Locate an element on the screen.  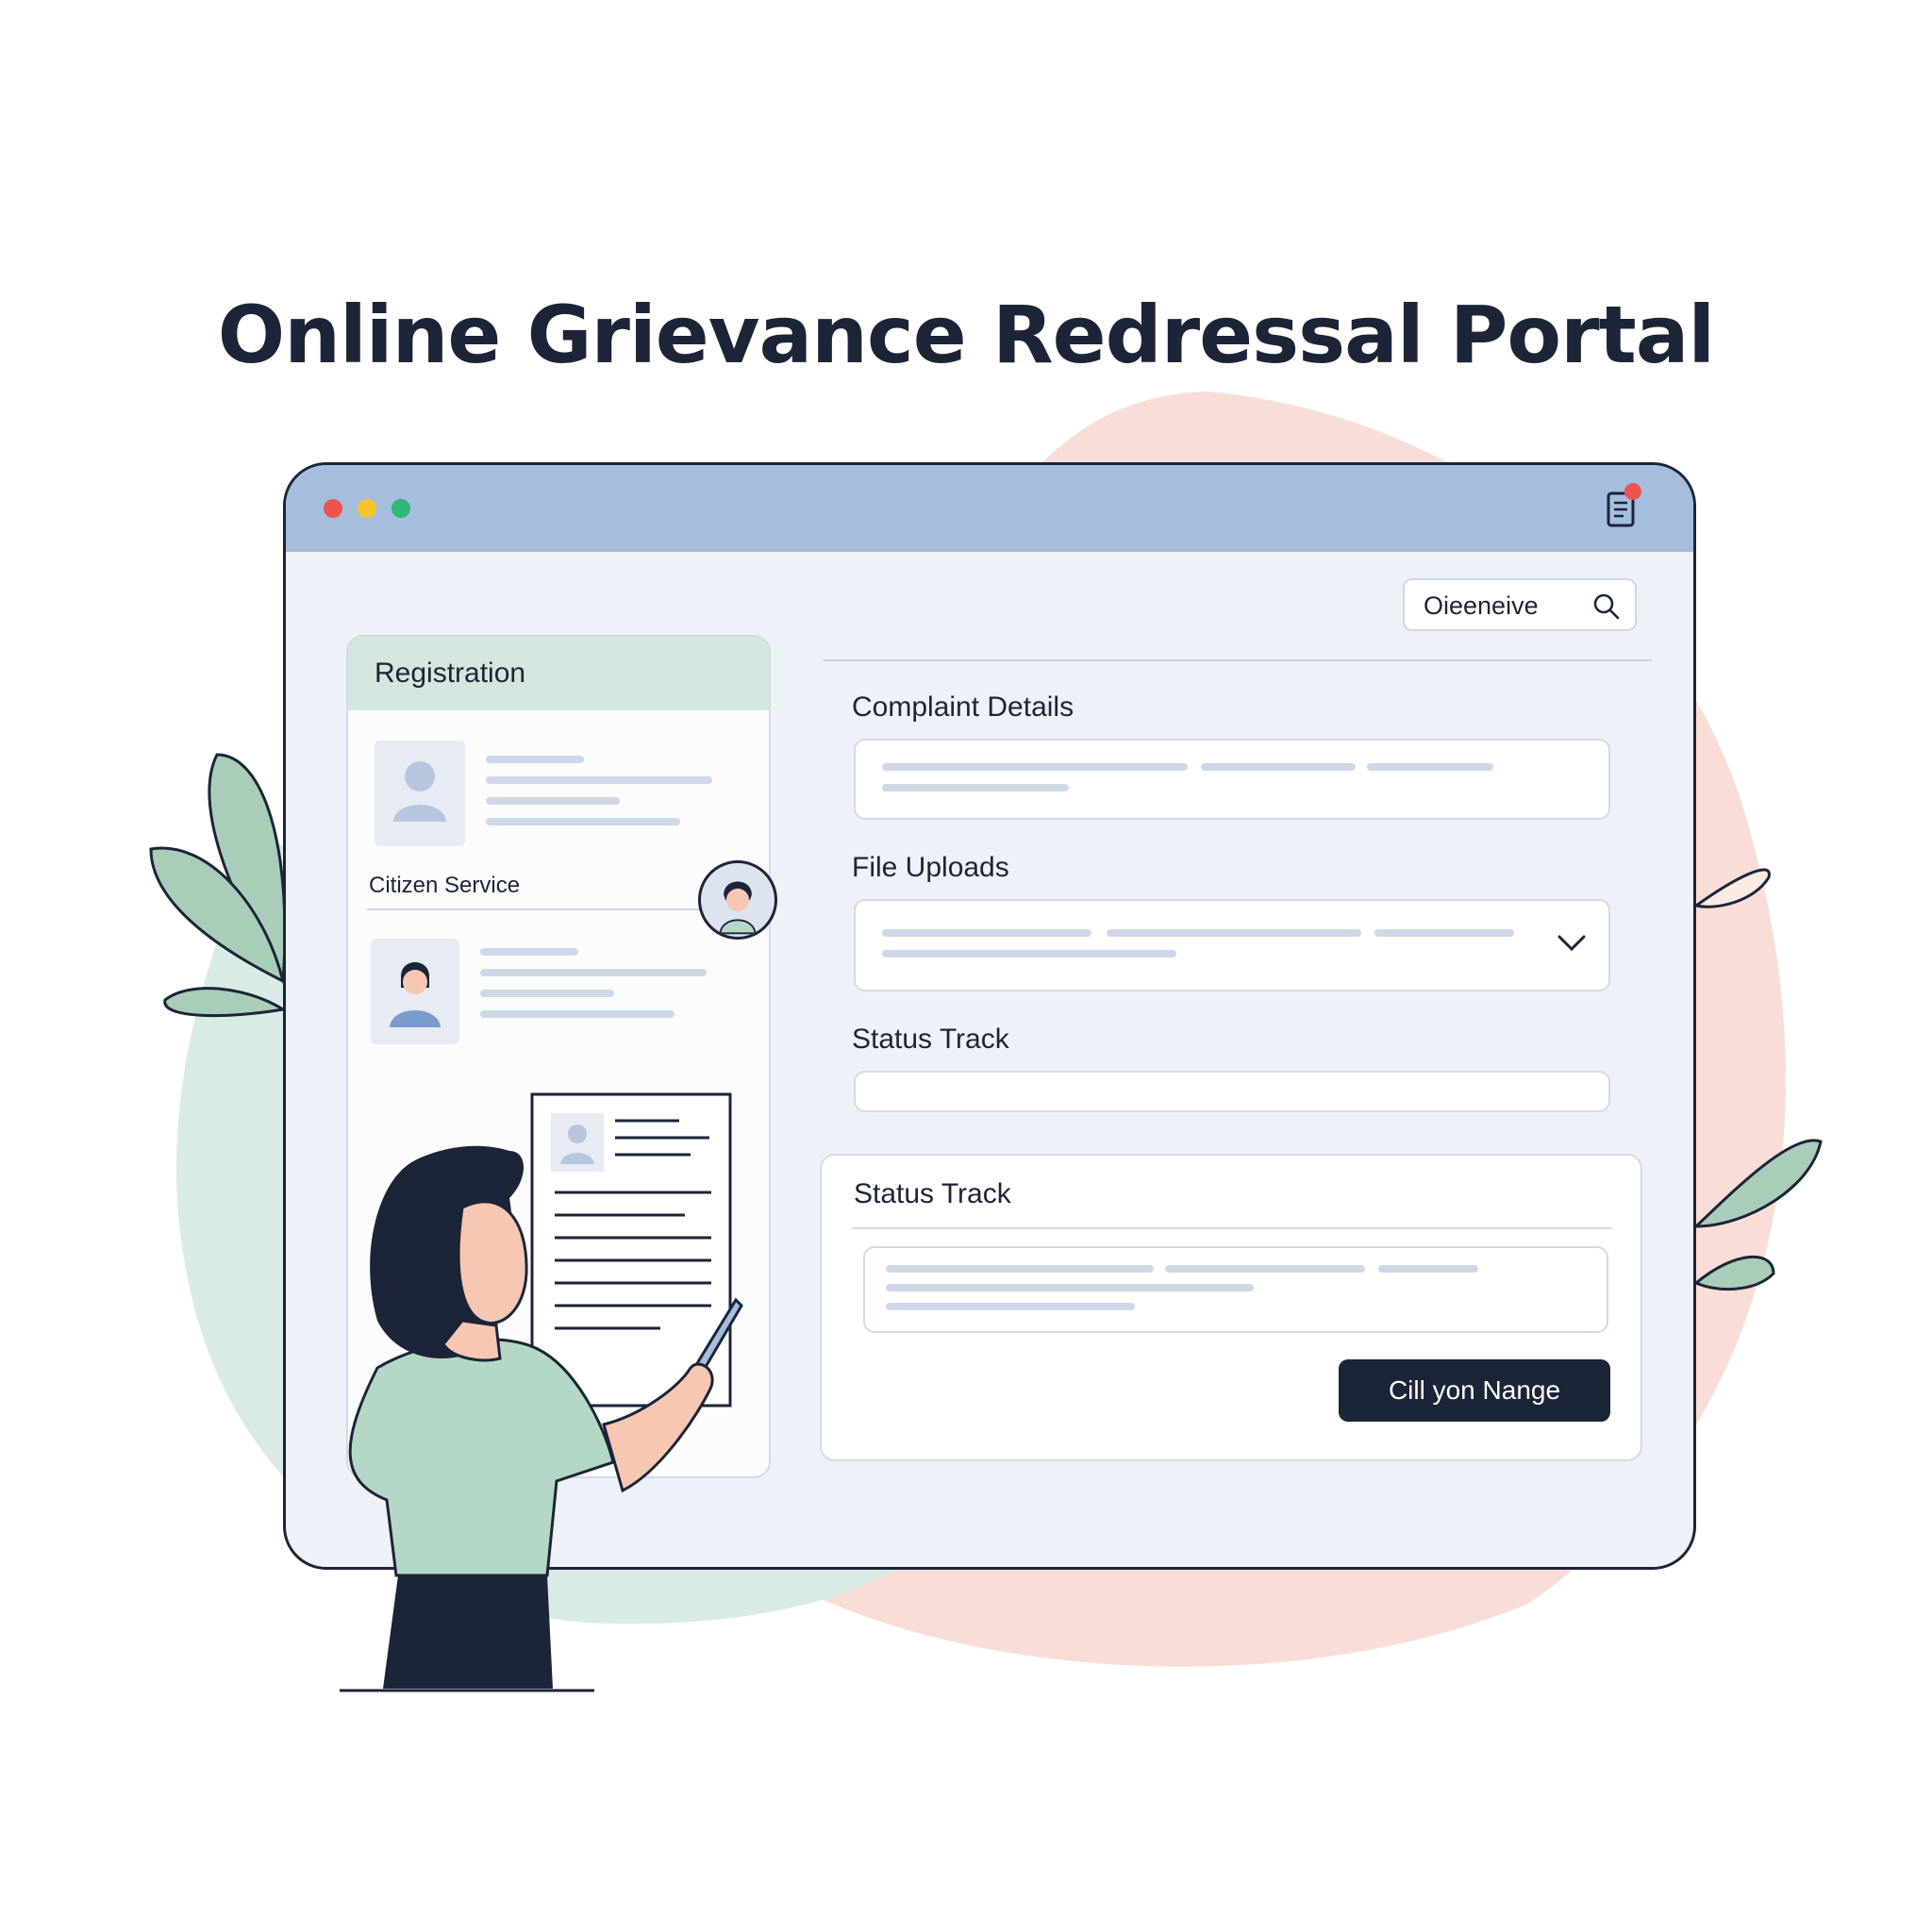
status-card-title: Status Track is located at coordinates (932, 1194).